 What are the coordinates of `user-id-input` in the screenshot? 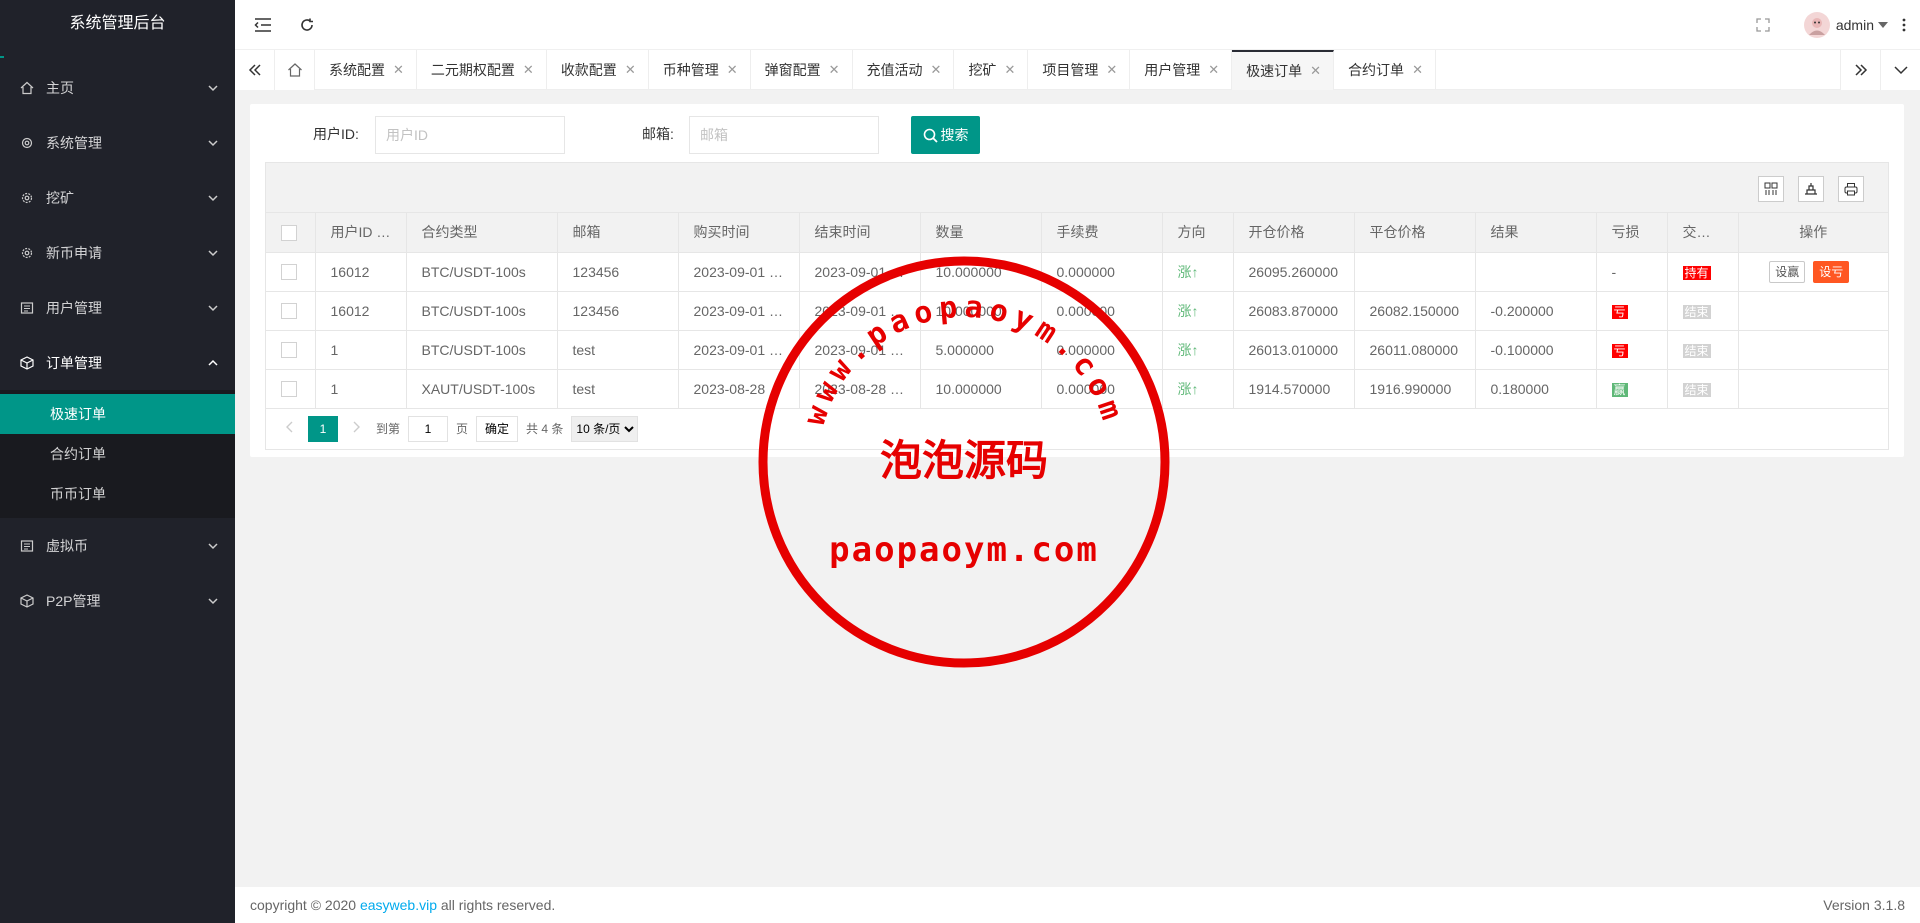 It's located at (470, 135).